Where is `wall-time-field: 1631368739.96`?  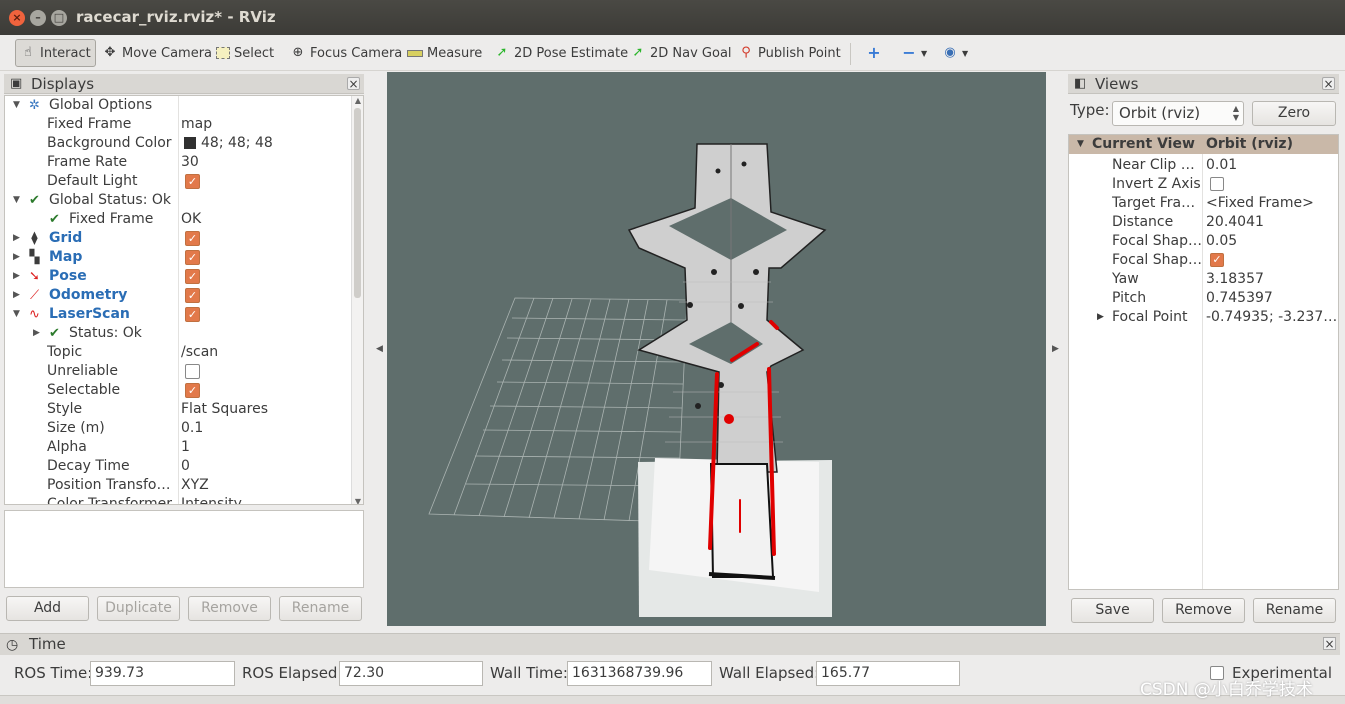
wall-time-field: 1631368739.96 is located at coordinates (639, 673).